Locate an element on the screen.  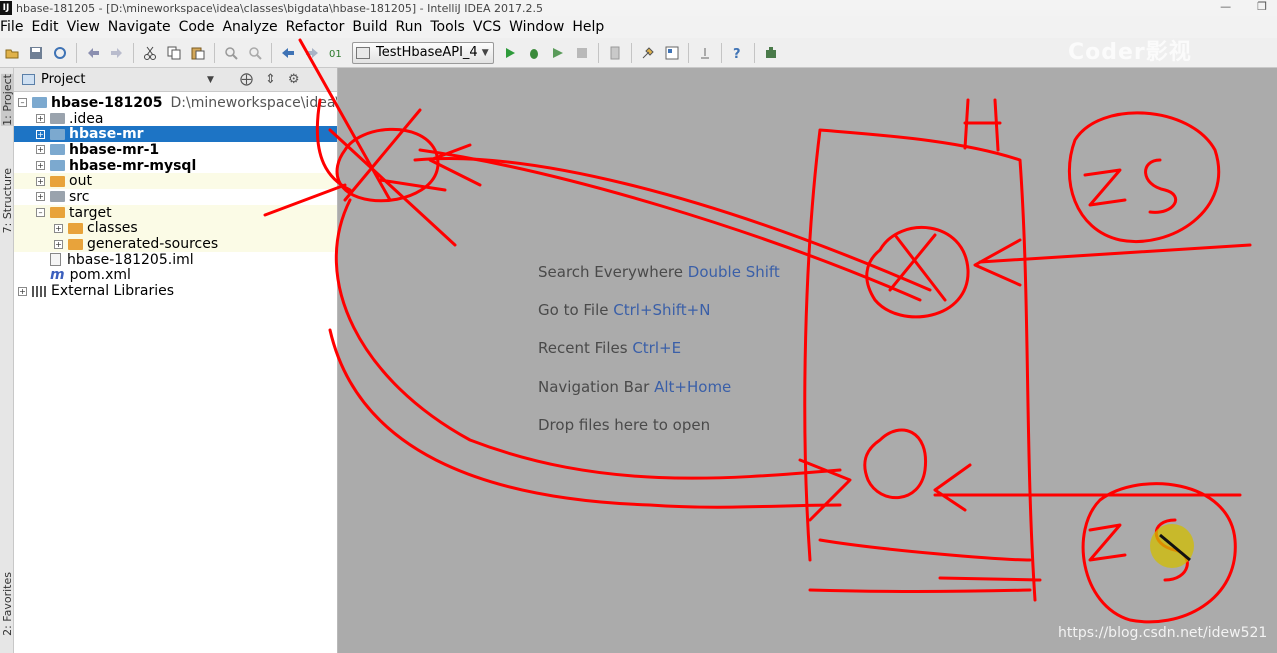
minimize-icon: — is located at coordinates (1225, 6).